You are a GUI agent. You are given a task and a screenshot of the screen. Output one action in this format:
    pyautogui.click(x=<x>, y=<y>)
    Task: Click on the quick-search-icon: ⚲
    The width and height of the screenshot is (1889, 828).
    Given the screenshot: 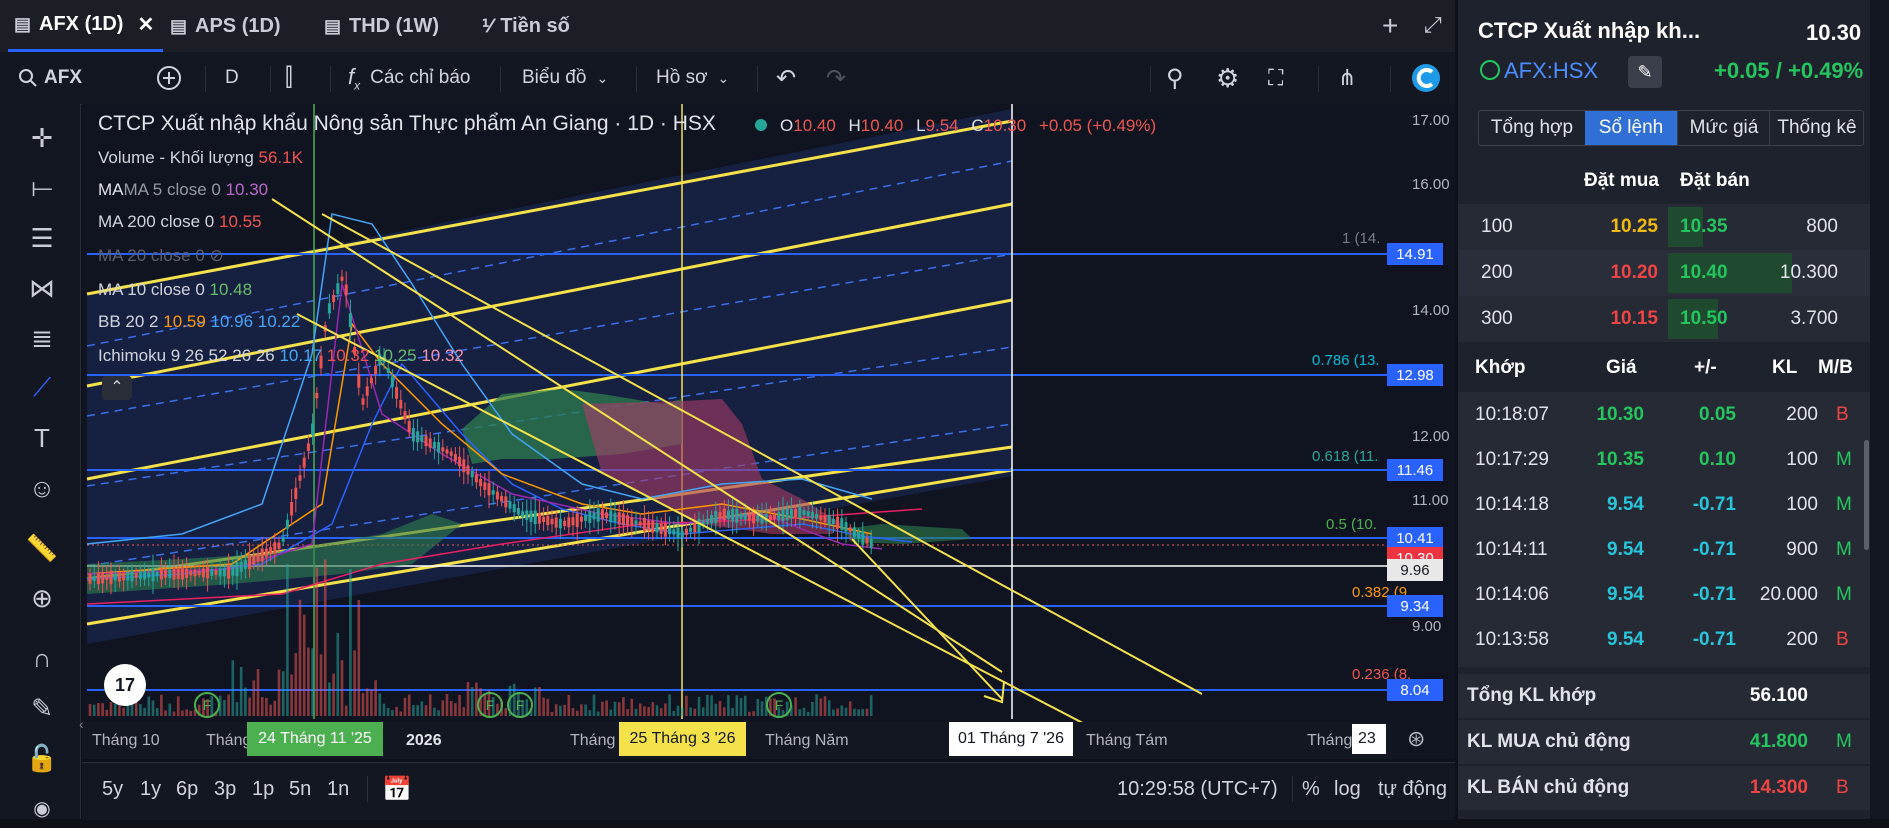 What is the action you would take?
    pyautogui.click(x=1175, y=78)
    